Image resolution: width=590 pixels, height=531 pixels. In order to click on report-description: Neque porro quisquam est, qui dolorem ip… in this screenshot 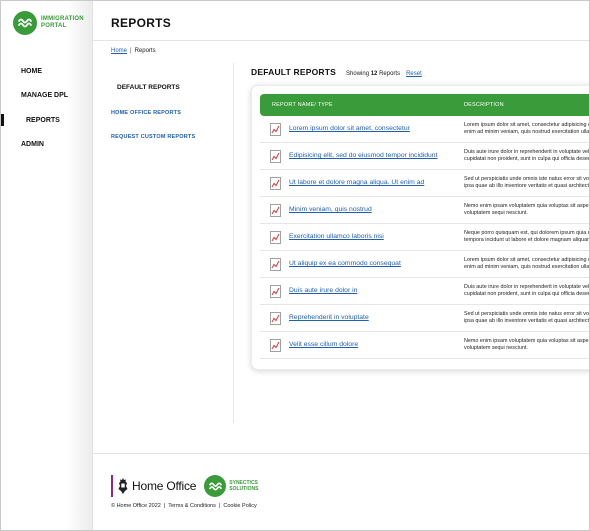, I will do `click(527, 237)`.